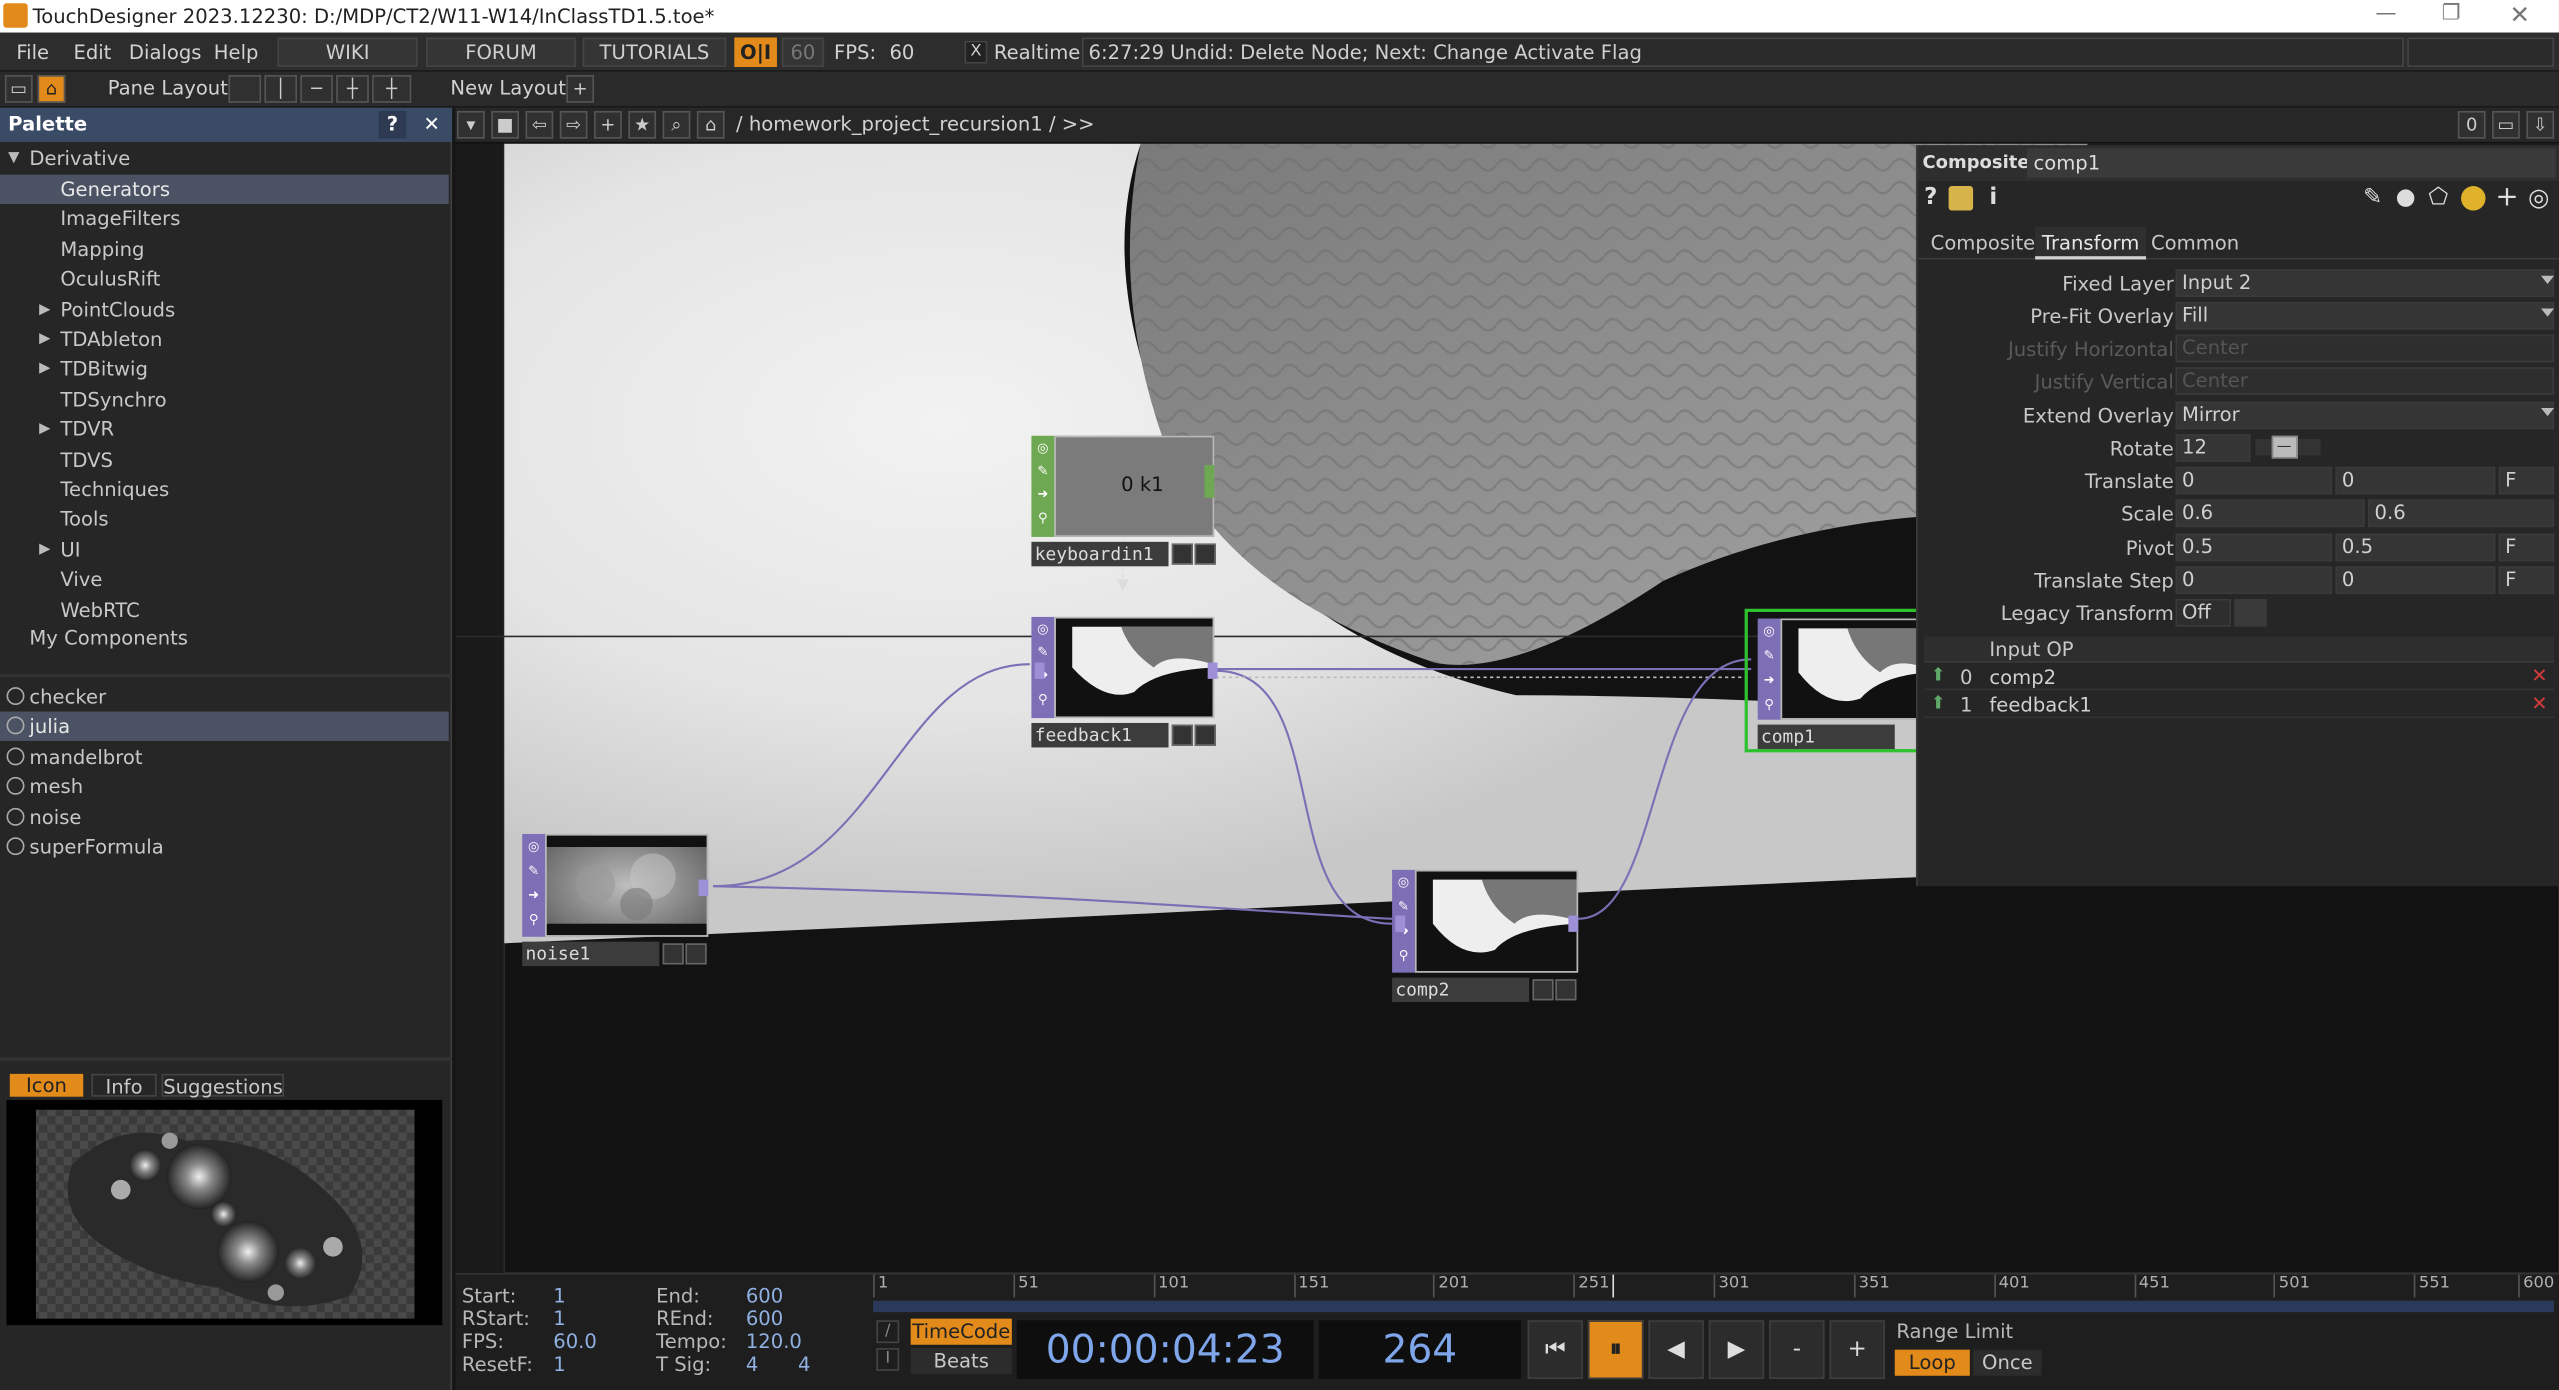  I want to click on node-comp1: ◎ ✎ ➜ ⚲ comp1, so click(1837, 680).